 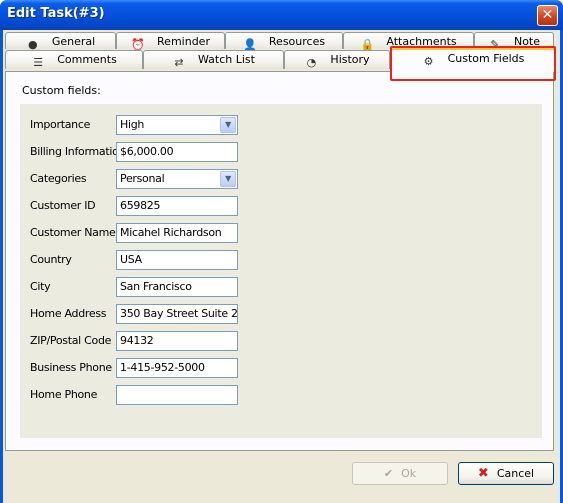 I want to click on billing-information-field: $6,000.00, so click(x=177, y=152).